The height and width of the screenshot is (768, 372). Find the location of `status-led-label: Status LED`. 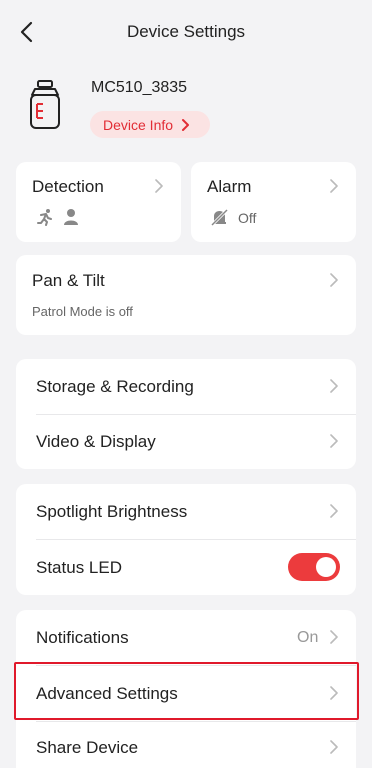

status-led-label: Status LED is located at coordinates (79, 567).